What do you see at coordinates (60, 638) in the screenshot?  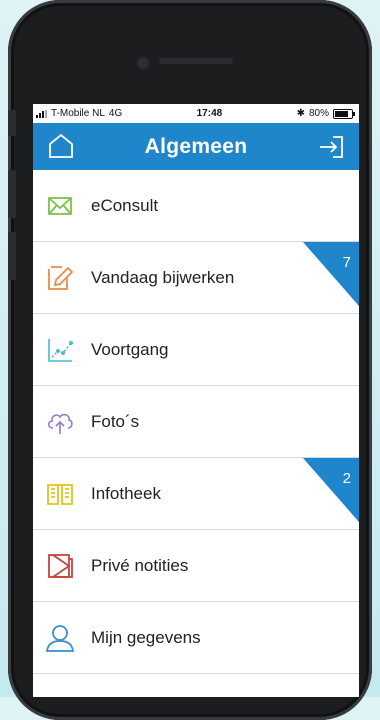 I see `user-icon` at bounding box center [60, 638].